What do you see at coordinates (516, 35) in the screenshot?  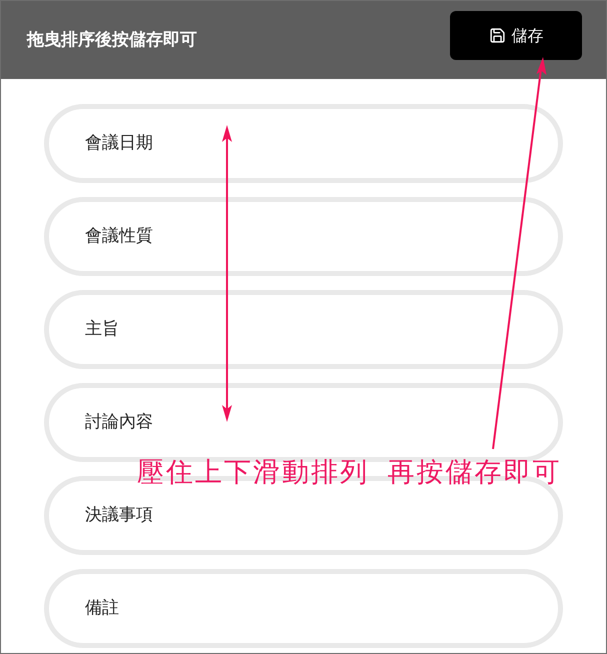 I see `save-button: 儲存` at bounding box center [516, 35].